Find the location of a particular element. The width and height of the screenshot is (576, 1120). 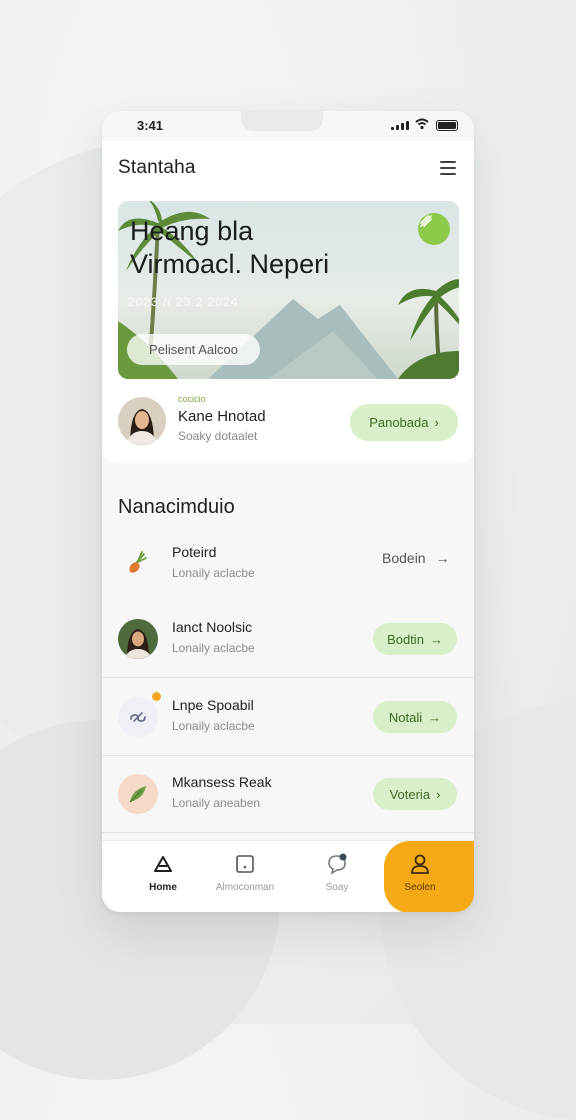

tab-label: Almoconman is located at coordinates (245, 887).